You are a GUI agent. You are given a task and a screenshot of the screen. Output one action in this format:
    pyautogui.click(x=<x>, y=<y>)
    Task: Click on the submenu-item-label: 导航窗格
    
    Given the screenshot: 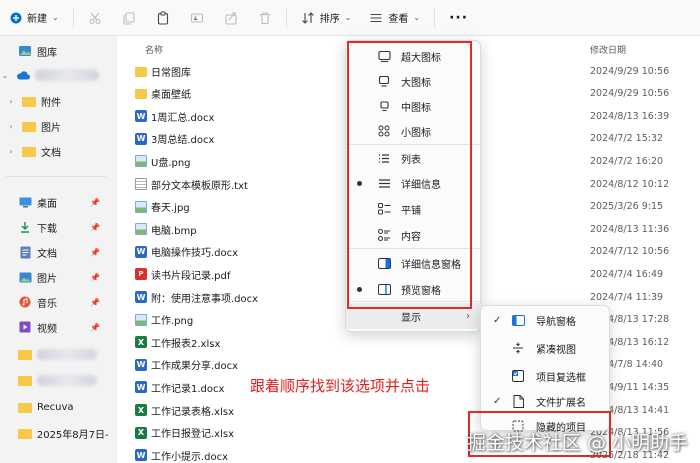 What is the action you would take?
    pyautogui.click(x=556, y=322)
    